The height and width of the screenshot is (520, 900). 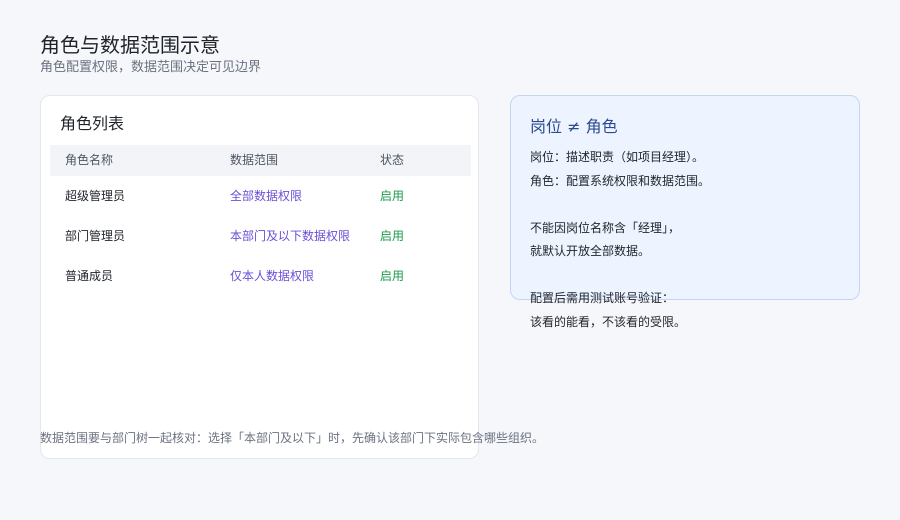 I want to click on data-scope-cell: 全部数据权限, so click(x=266, y=196).